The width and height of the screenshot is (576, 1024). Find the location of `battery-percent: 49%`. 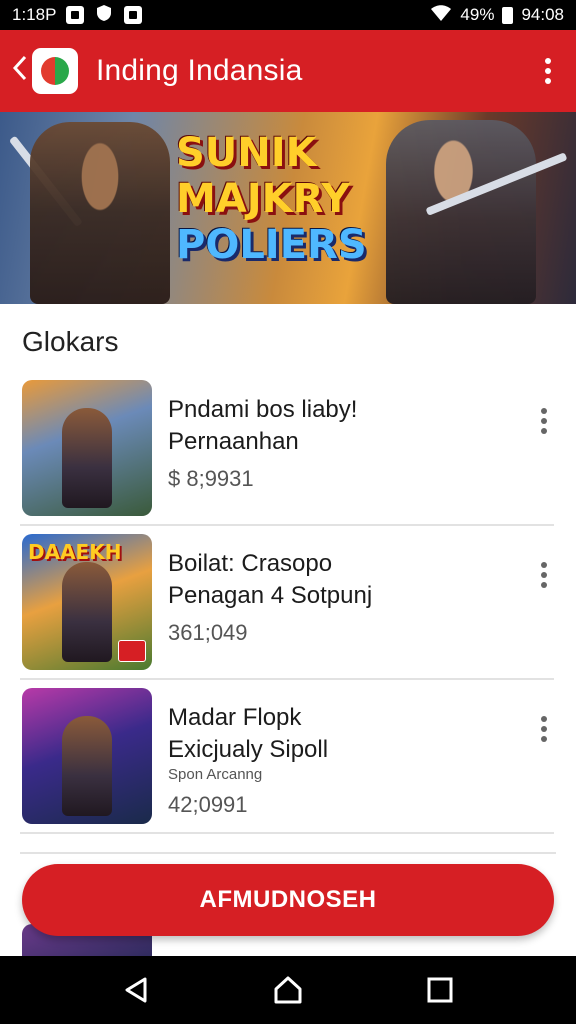

battery-percent: 49% is located at coordinates (477, 14).